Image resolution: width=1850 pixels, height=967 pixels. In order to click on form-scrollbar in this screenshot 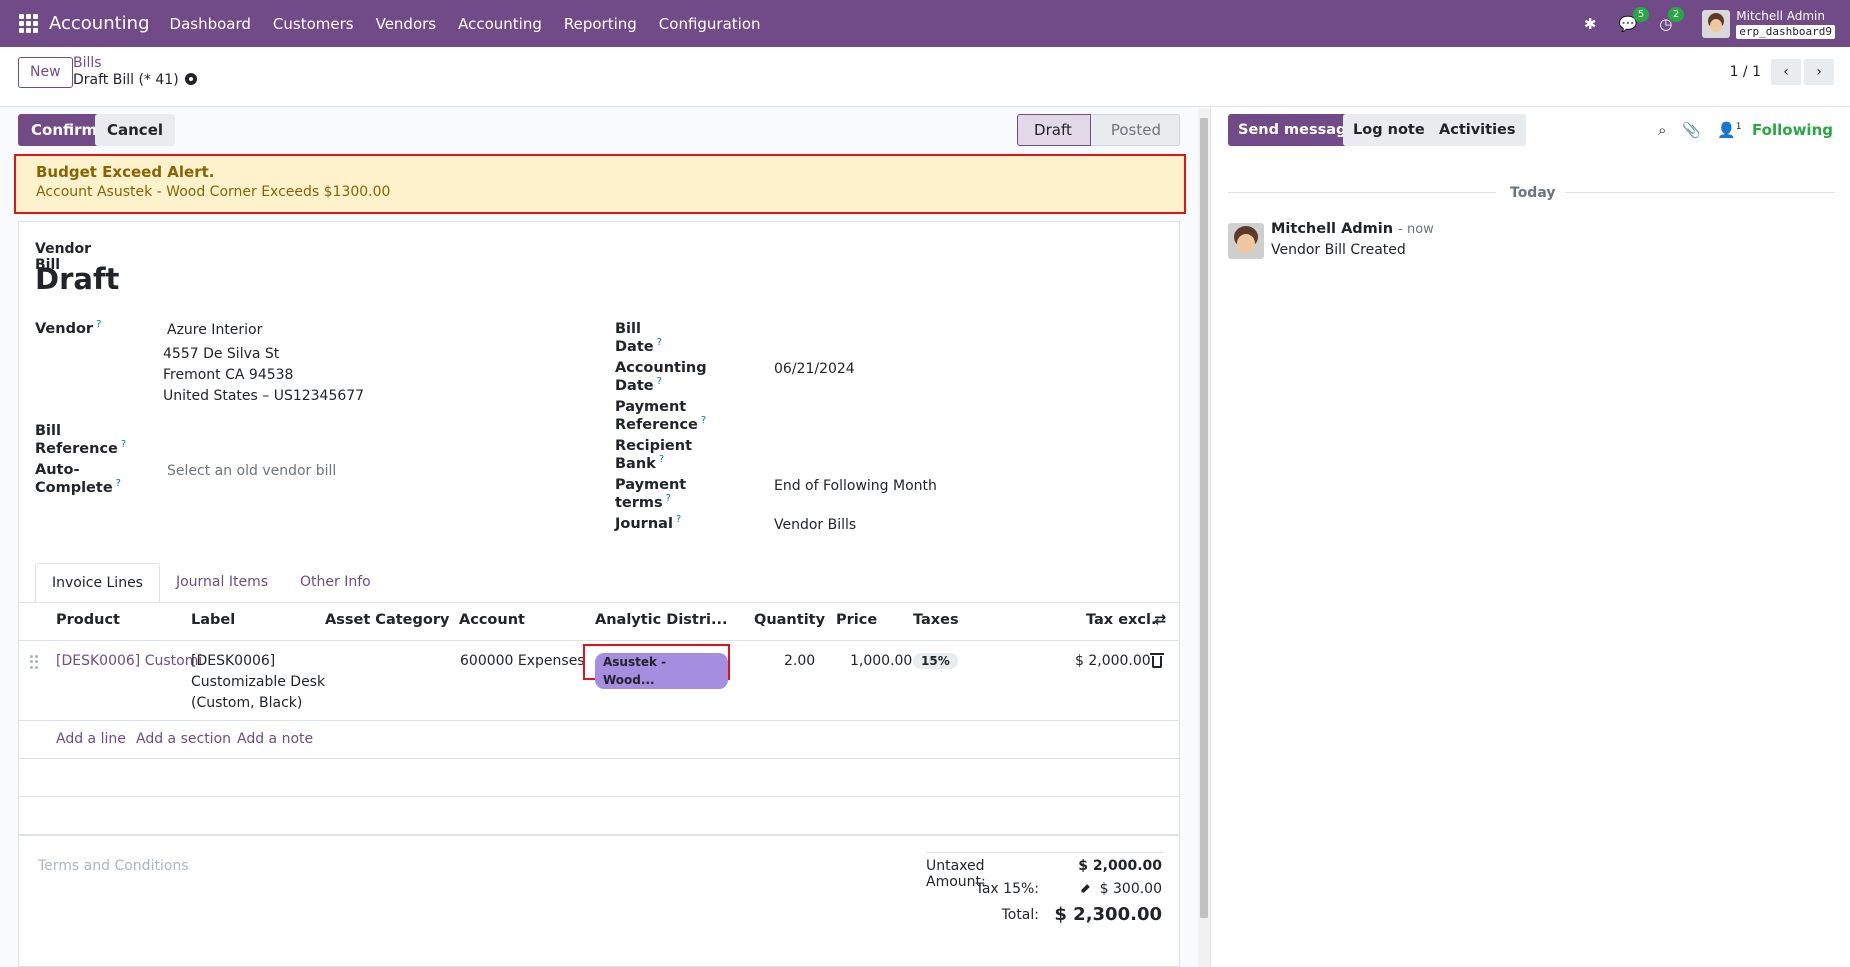, I will do `click(1204, 538)`.